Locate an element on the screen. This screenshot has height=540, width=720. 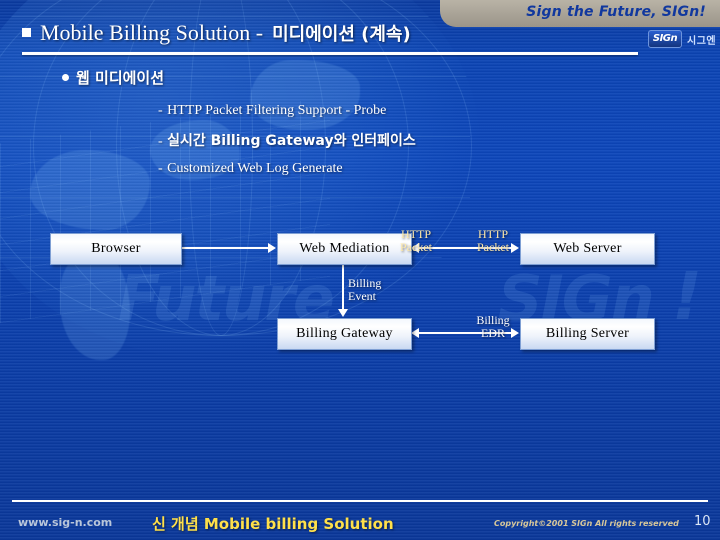
title-divider is located at coordinates (330, 53).